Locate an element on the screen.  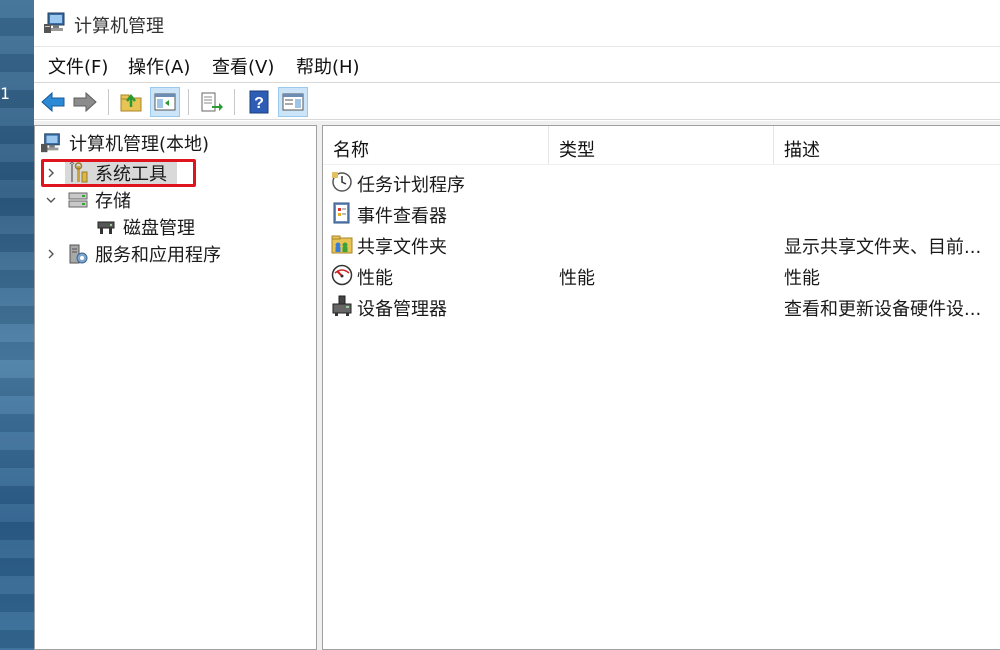
help-button: ? is located at coordinates (259, 102).